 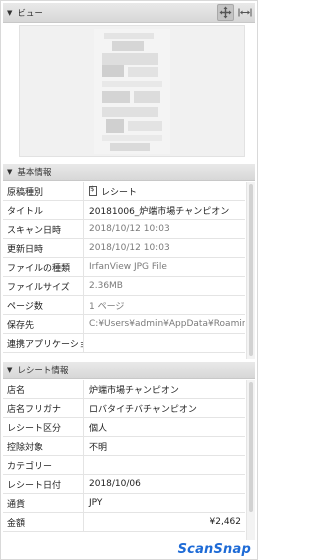 I want to click on table-row: 金額 ¥2,462, so click(x=124, y=522).